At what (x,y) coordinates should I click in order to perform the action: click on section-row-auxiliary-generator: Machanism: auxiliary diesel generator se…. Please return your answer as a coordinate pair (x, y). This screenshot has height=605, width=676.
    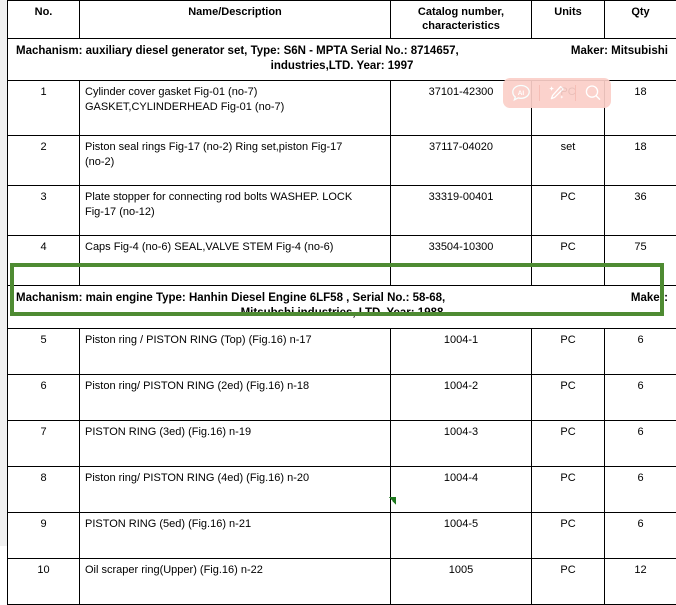
    Looking at the image, I should click on (342, 59).